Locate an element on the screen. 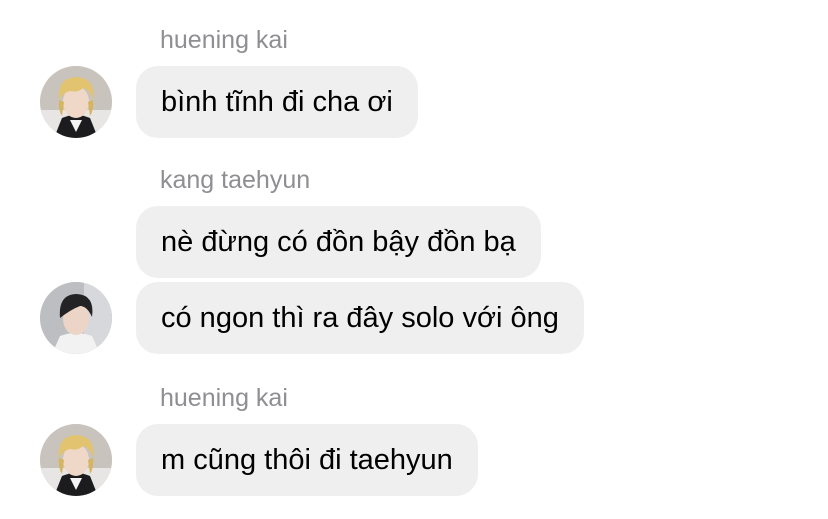  sender-name: kang taehyun is located at coordinates (235, 180).